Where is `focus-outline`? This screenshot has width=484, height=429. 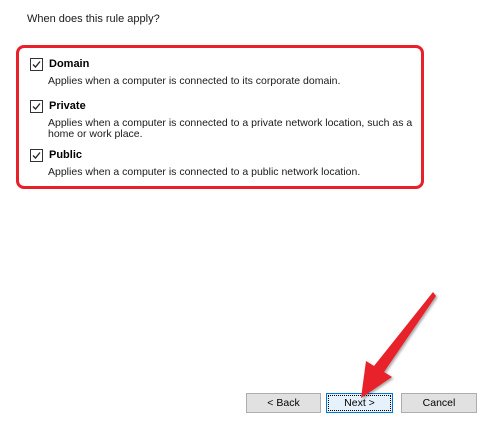 focus-outline is located at coordinates (359, 403).